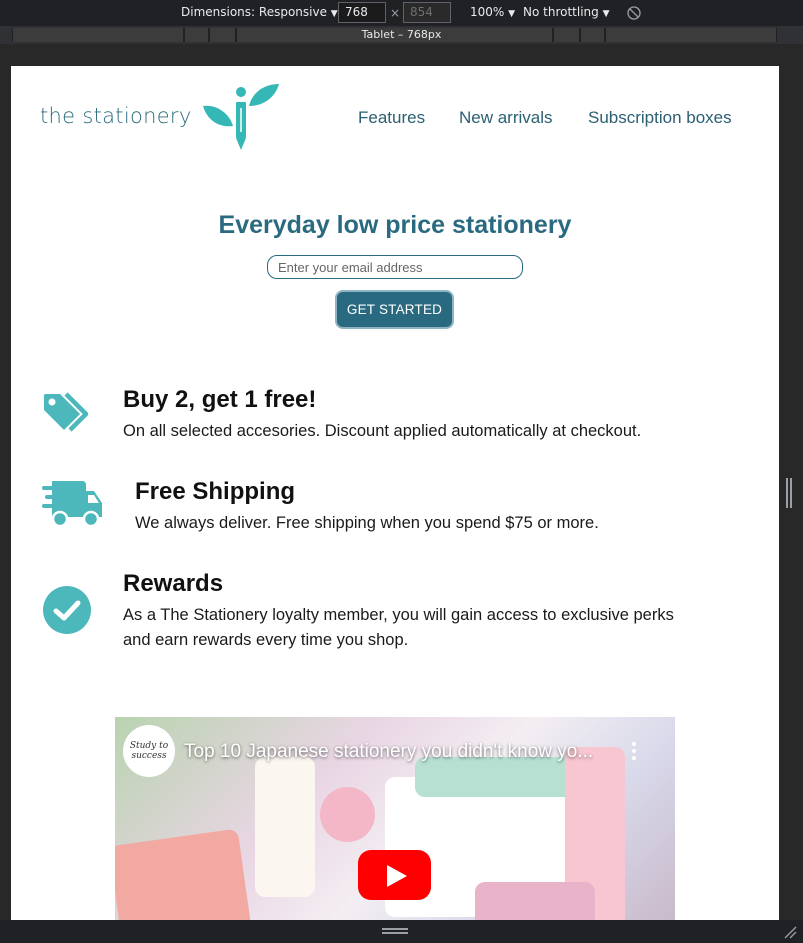 Image resolution: width=803 pixels, height=943 pixels. What do you see at coordinates (506, 118) in the screenshot?
I see `nav-new-arrivals: New arrivals` at bounding box center [506, 118].